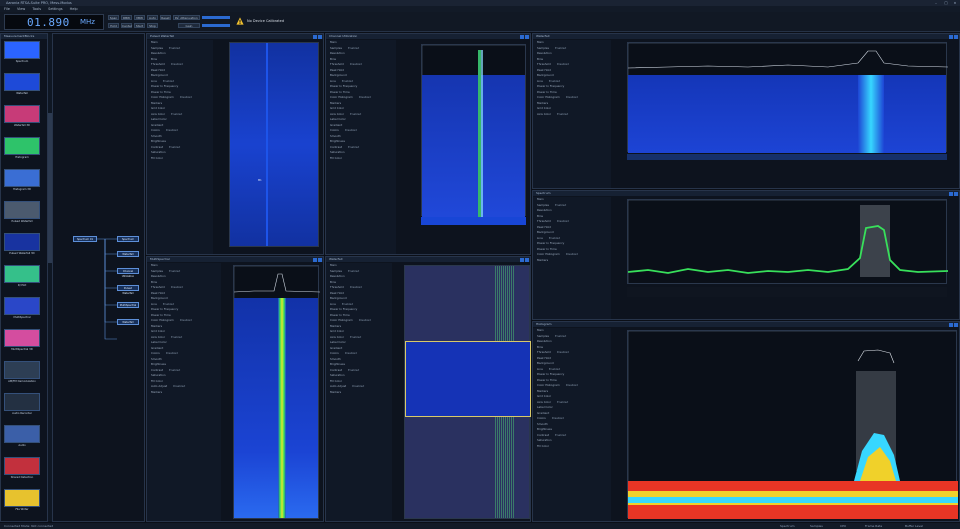  Describe the element at coordinates (113, 25) in the screenshot. I see `toolbar-button-hold: Hold` at that location.